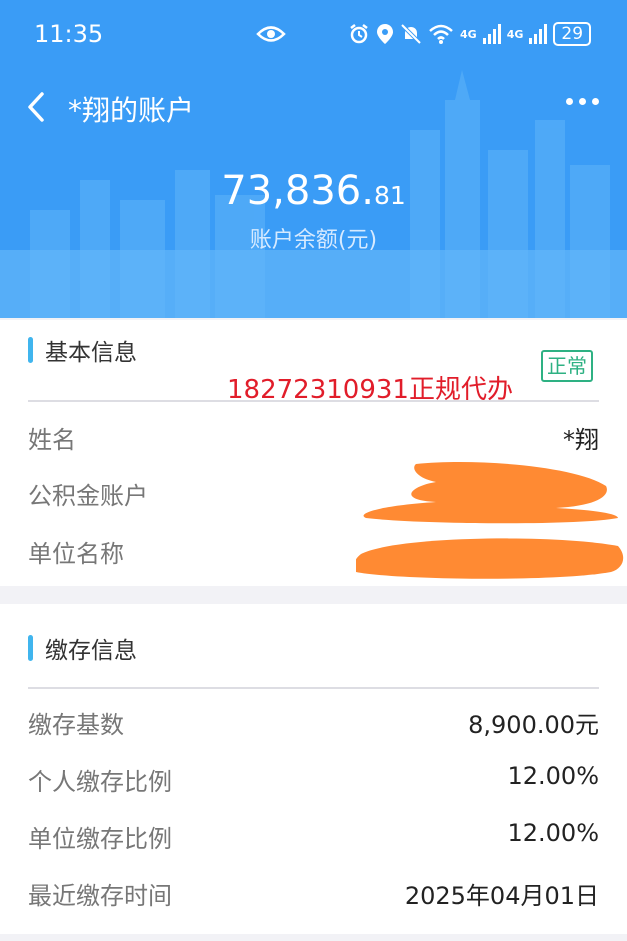 This screenshot has width=627, height=941. I want to click on deposit-row-employer-ratio: 单位缴存比例 12.00%, so click(313, 839).